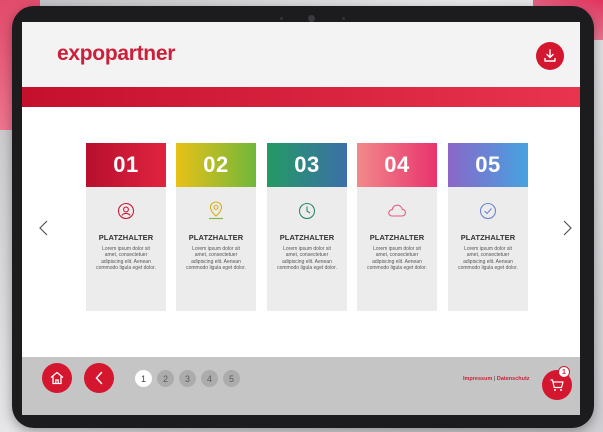 The width and height of the screenshot is (603, 432). What do you see at coordinates (116, 54) in the screenshot?
I see `brand-logo: expopartner` at bounding box center [116, 54].